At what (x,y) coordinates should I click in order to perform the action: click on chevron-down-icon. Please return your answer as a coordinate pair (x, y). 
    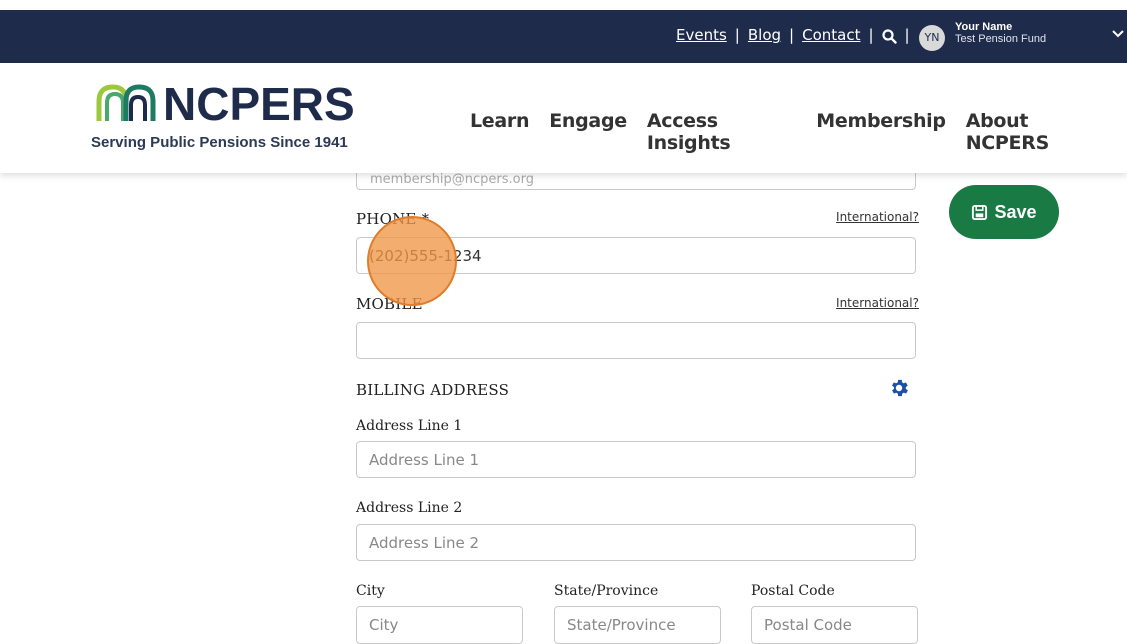
    Looking at the image, I should click on (1118, 34).